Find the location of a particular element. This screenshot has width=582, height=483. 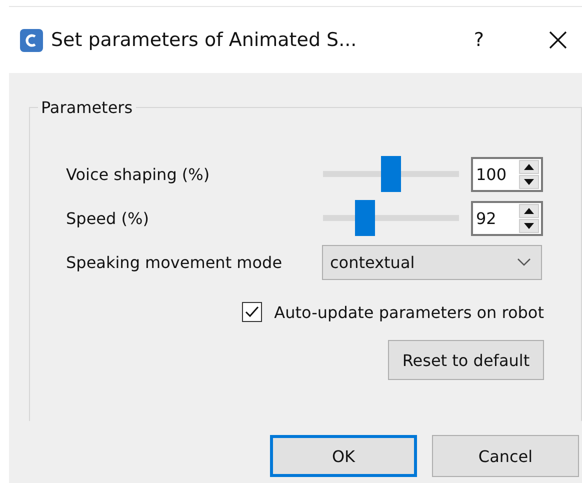

dialog-button: OK is located at coordinates (343, 456).